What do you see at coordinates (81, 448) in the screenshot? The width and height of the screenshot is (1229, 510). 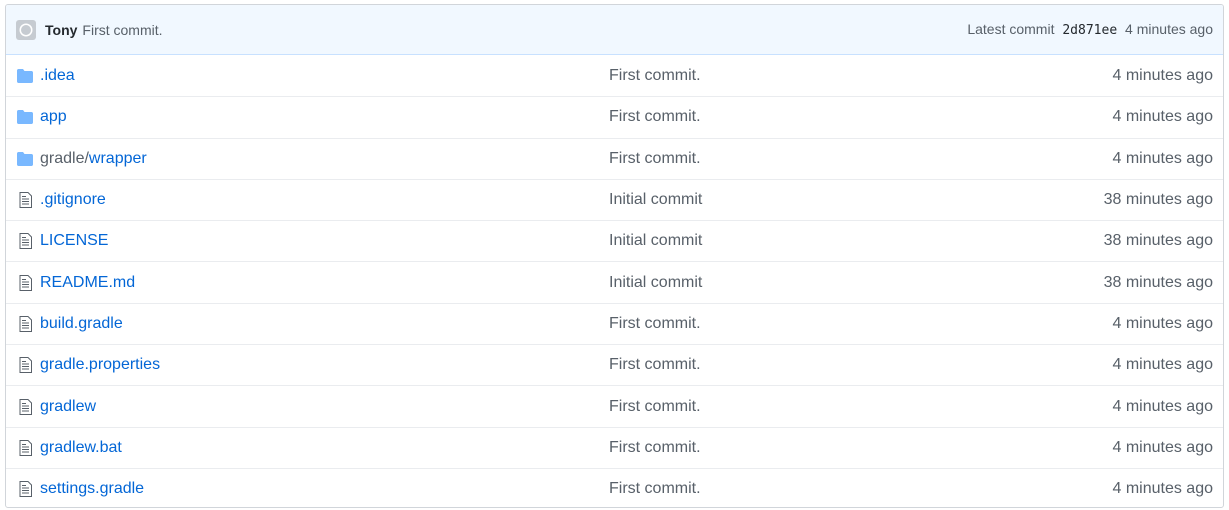 I see `file-link: gradlew.bat` at bounding box center [81, 448].